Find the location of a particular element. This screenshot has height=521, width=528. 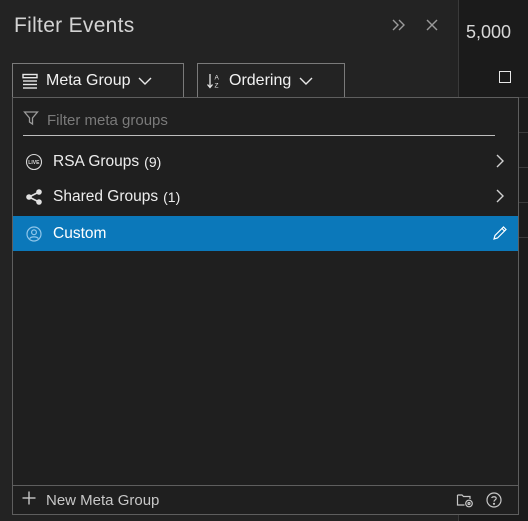

folder-settings-icon is located at coordinates (465, 502).